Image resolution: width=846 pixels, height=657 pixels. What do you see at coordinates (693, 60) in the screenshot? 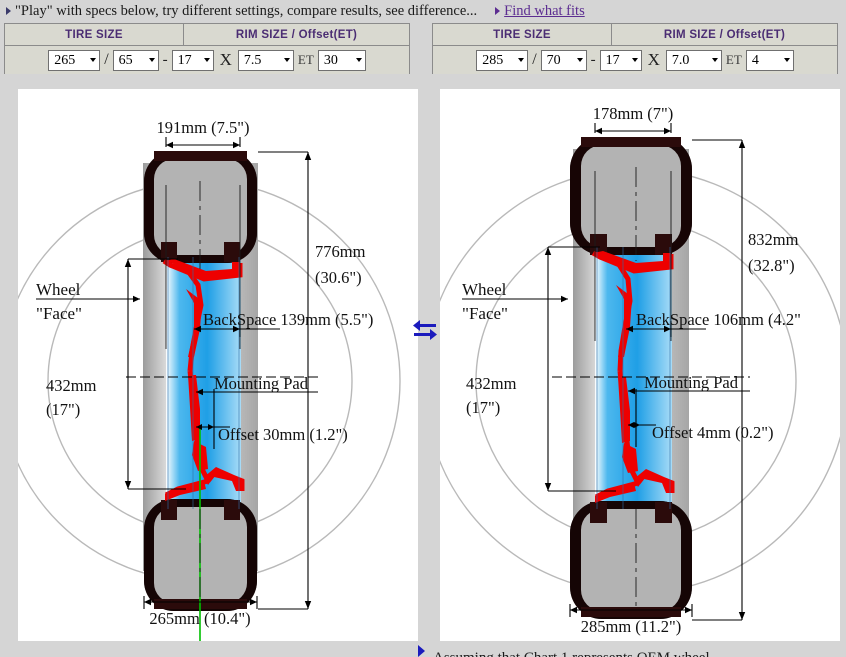
I see `rim-width-select-right: 7.0` at bounding box center [693, 60].